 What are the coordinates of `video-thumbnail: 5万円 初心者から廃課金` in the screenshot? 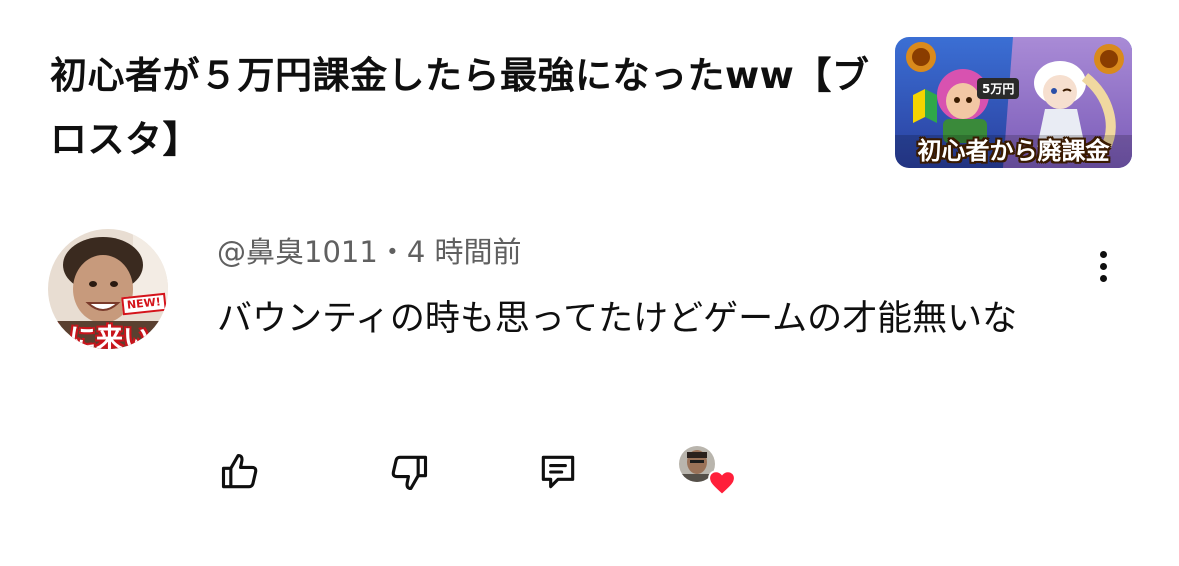 It's located at (1013, 102).